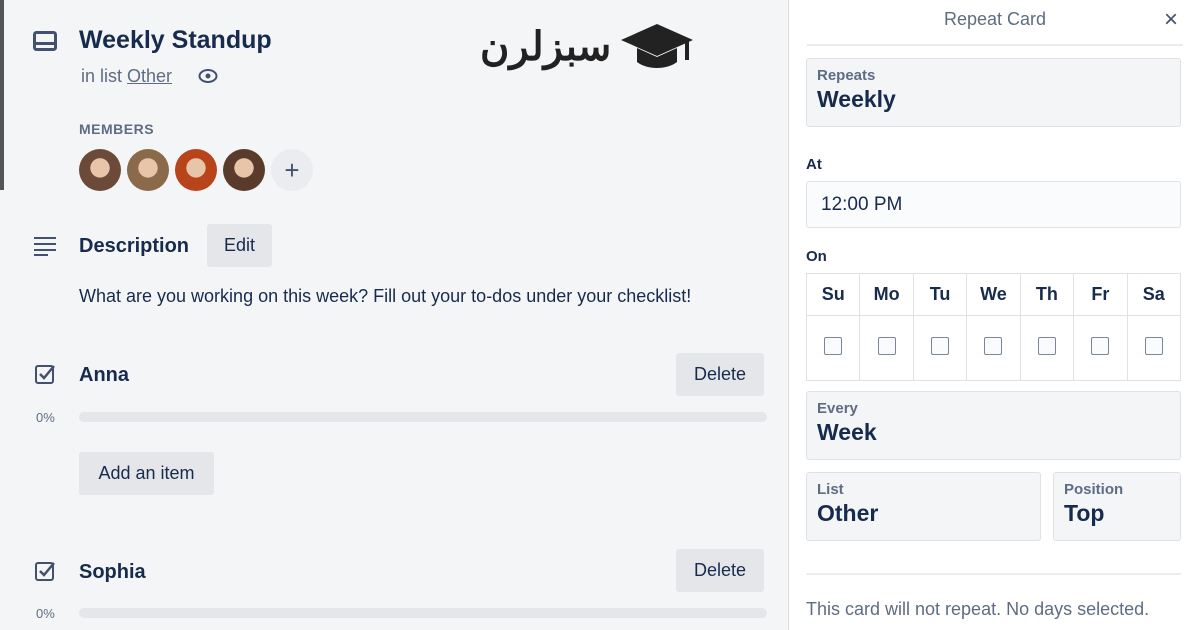 Image resolution: width=1200 pixels, height=630 pixels. I want to click on list-link: Other, so click(149, 76).